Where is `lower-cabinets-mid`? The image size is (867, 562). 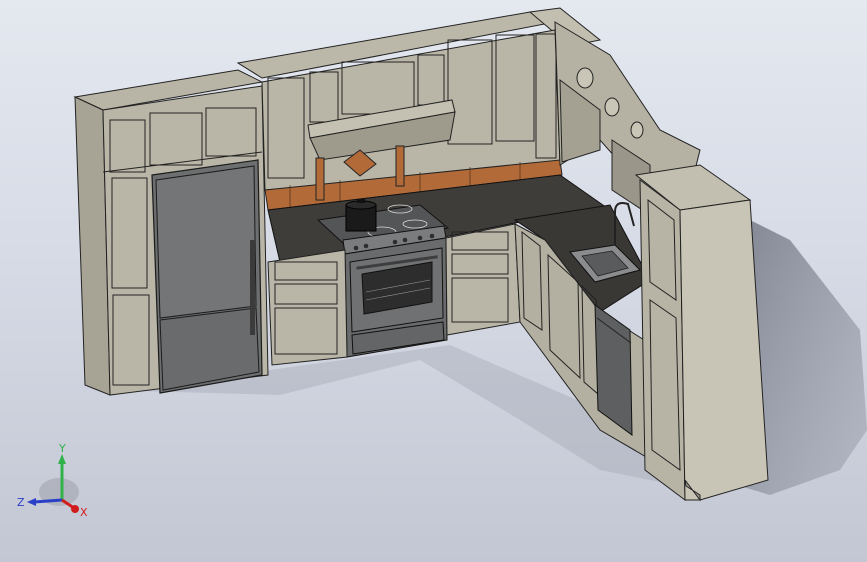
lower-cabinets-mid is located at coordinates (483, 279).